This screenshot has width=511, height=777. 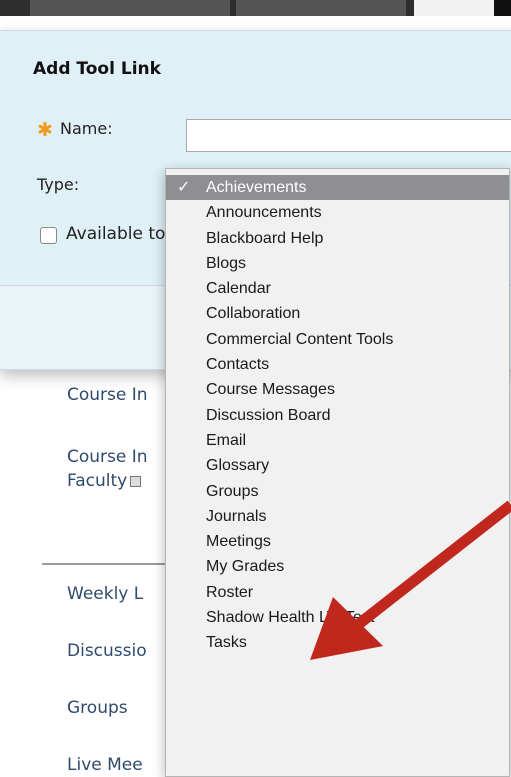 What do you see at coordinates (86, 128) in the screenshot?
I see `name-label: Name:` at bounding box center [86, 128].